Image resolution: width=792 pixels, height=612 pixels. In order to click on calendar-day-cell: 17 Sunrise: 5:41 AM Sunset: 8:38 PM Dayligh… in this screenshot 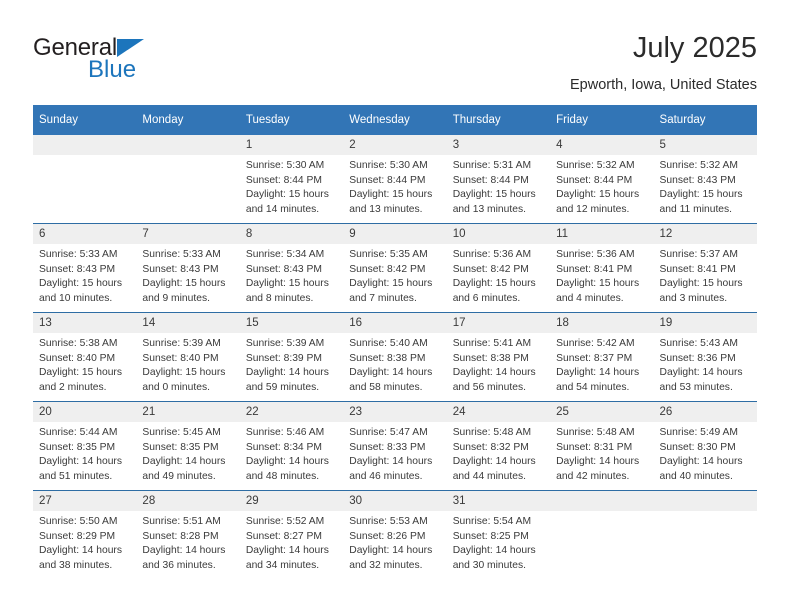, I will do `click(498, 357)`.